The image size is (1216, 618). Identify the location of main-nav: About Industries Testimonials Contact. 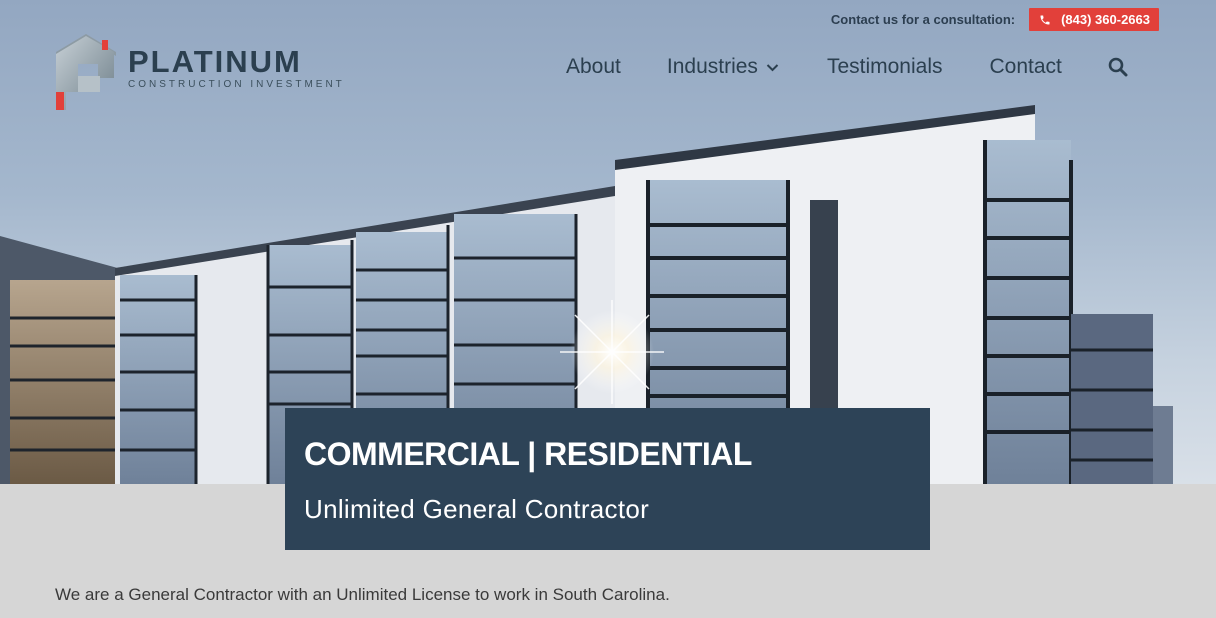
(847, 67).